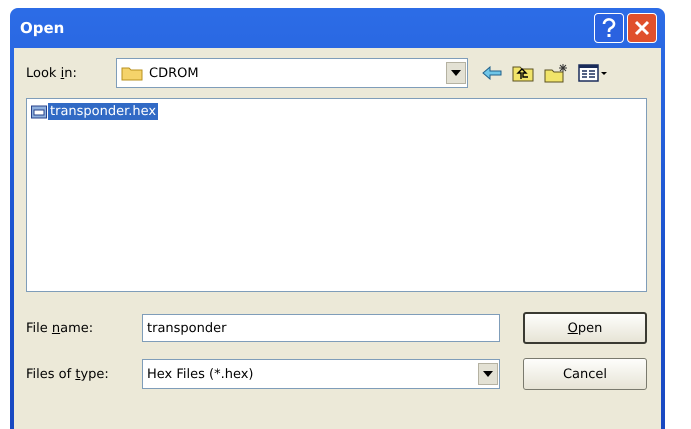 The image size is (691, 429). Describe the element at coordinates (60, 328) in the screenshot. I see `file-name-label: File name:` at that location.